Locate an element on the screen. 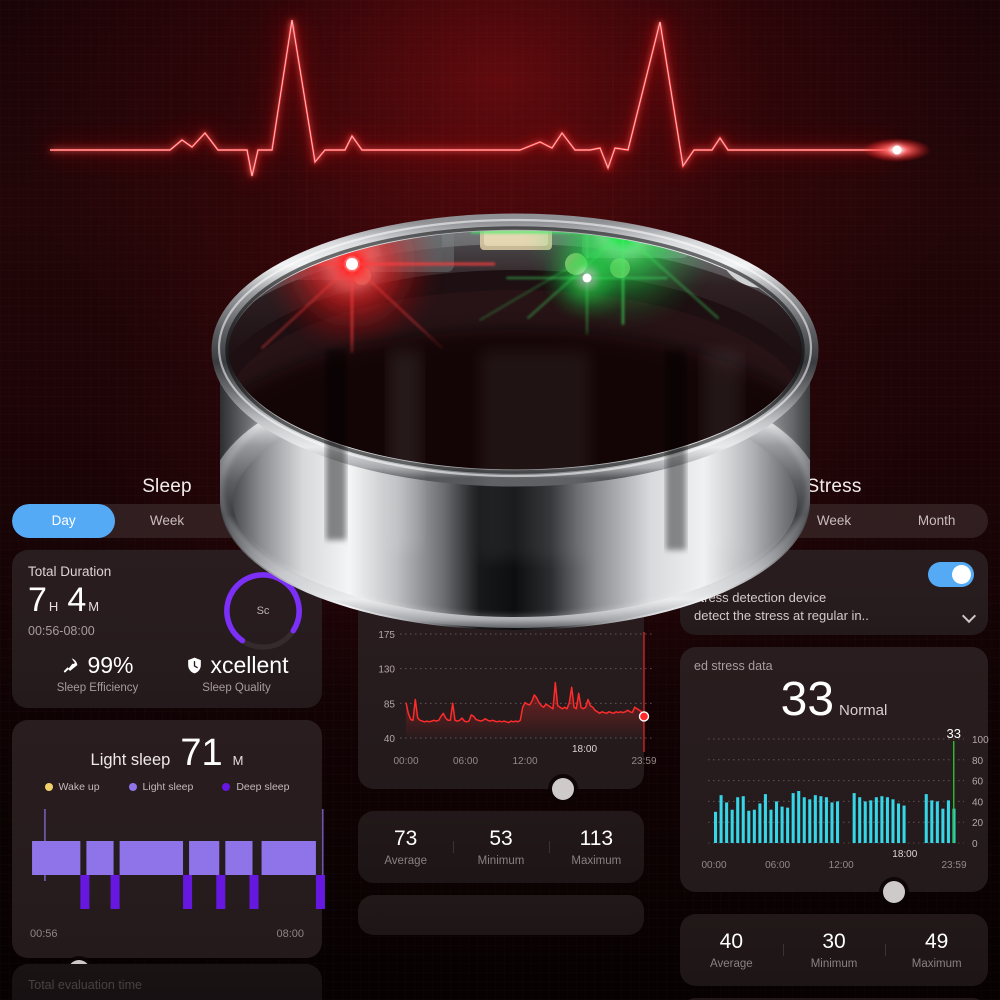 This screenshot has height=1000, width=1000. stress-chart-header: ed stress data 33 Normal is located at coordinates (834, 686).